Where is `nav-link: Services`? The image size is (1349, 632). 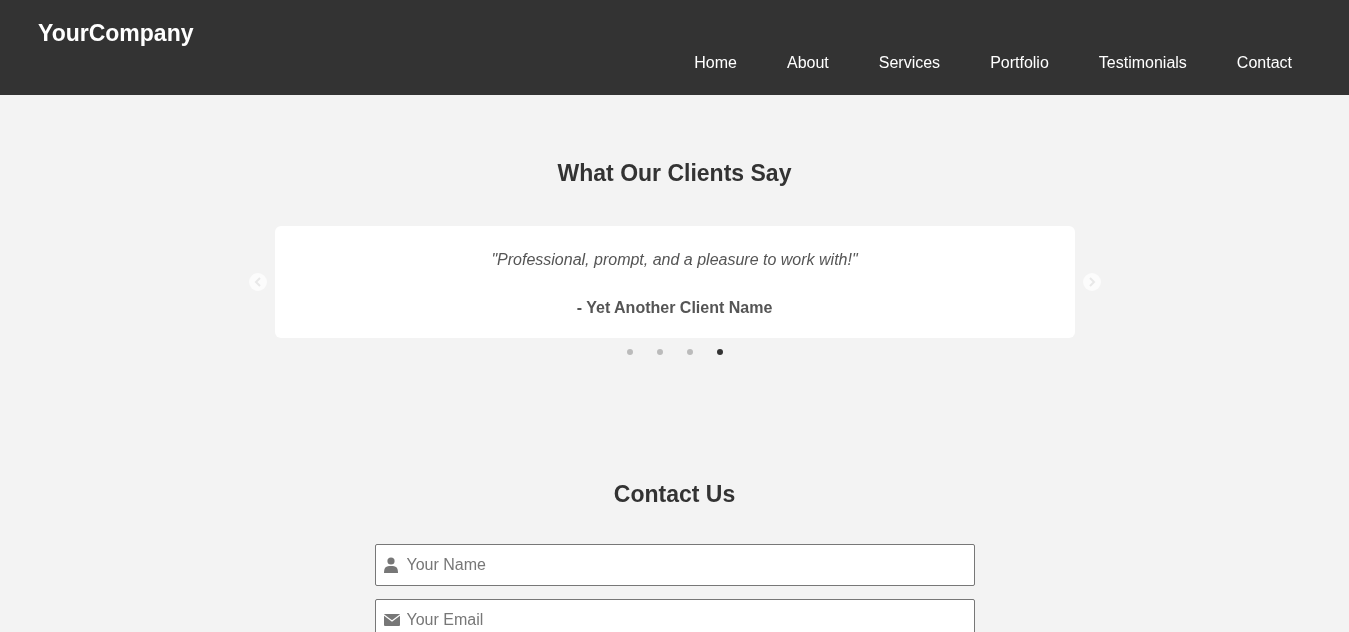 nav-link: Services is located at coordinates (909, 63).